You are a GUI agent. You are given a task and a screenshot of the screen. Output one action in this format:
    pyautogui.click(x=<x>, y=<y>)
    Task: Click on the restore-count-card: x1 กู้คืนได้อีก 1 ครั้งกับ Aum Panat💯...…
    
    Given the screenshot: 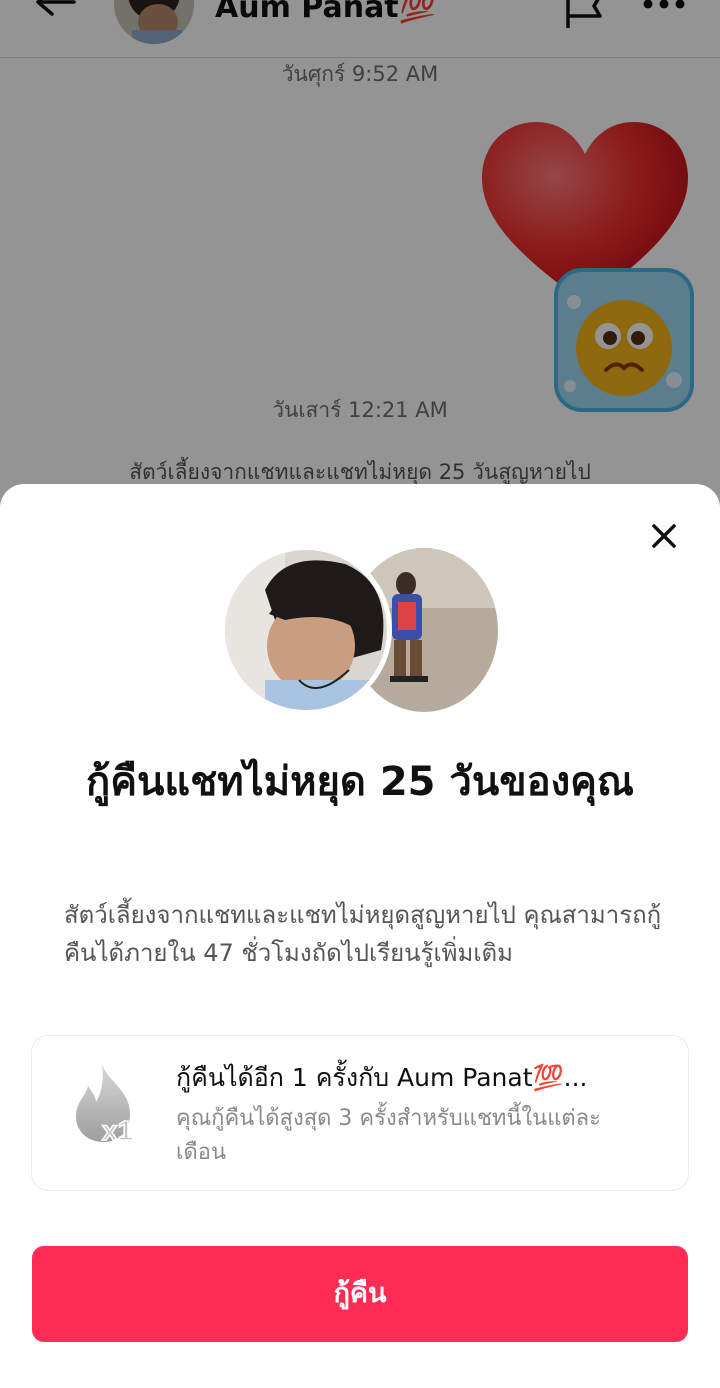 What is the action you would take?
    pyautogui.click(x=360, y=1113)
    